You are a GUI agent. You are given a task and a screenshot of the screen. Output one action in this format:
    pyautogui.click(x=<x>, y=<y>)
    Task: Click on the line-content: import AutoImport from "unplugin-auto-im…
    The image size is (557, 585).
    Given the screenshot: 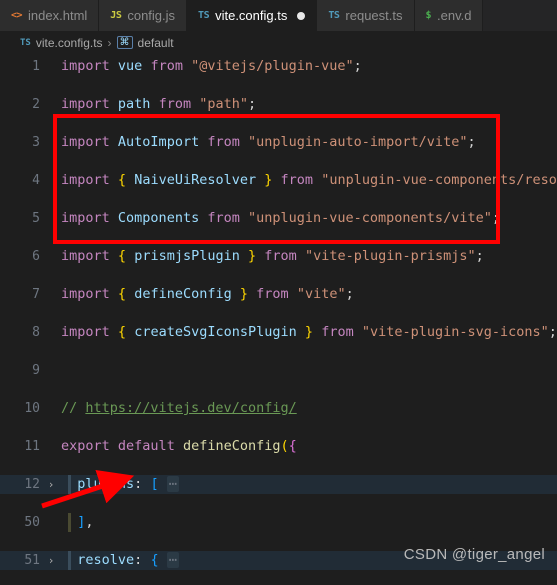 What is the action you would take?
    pyautogui.click(x=309, y=142)
    